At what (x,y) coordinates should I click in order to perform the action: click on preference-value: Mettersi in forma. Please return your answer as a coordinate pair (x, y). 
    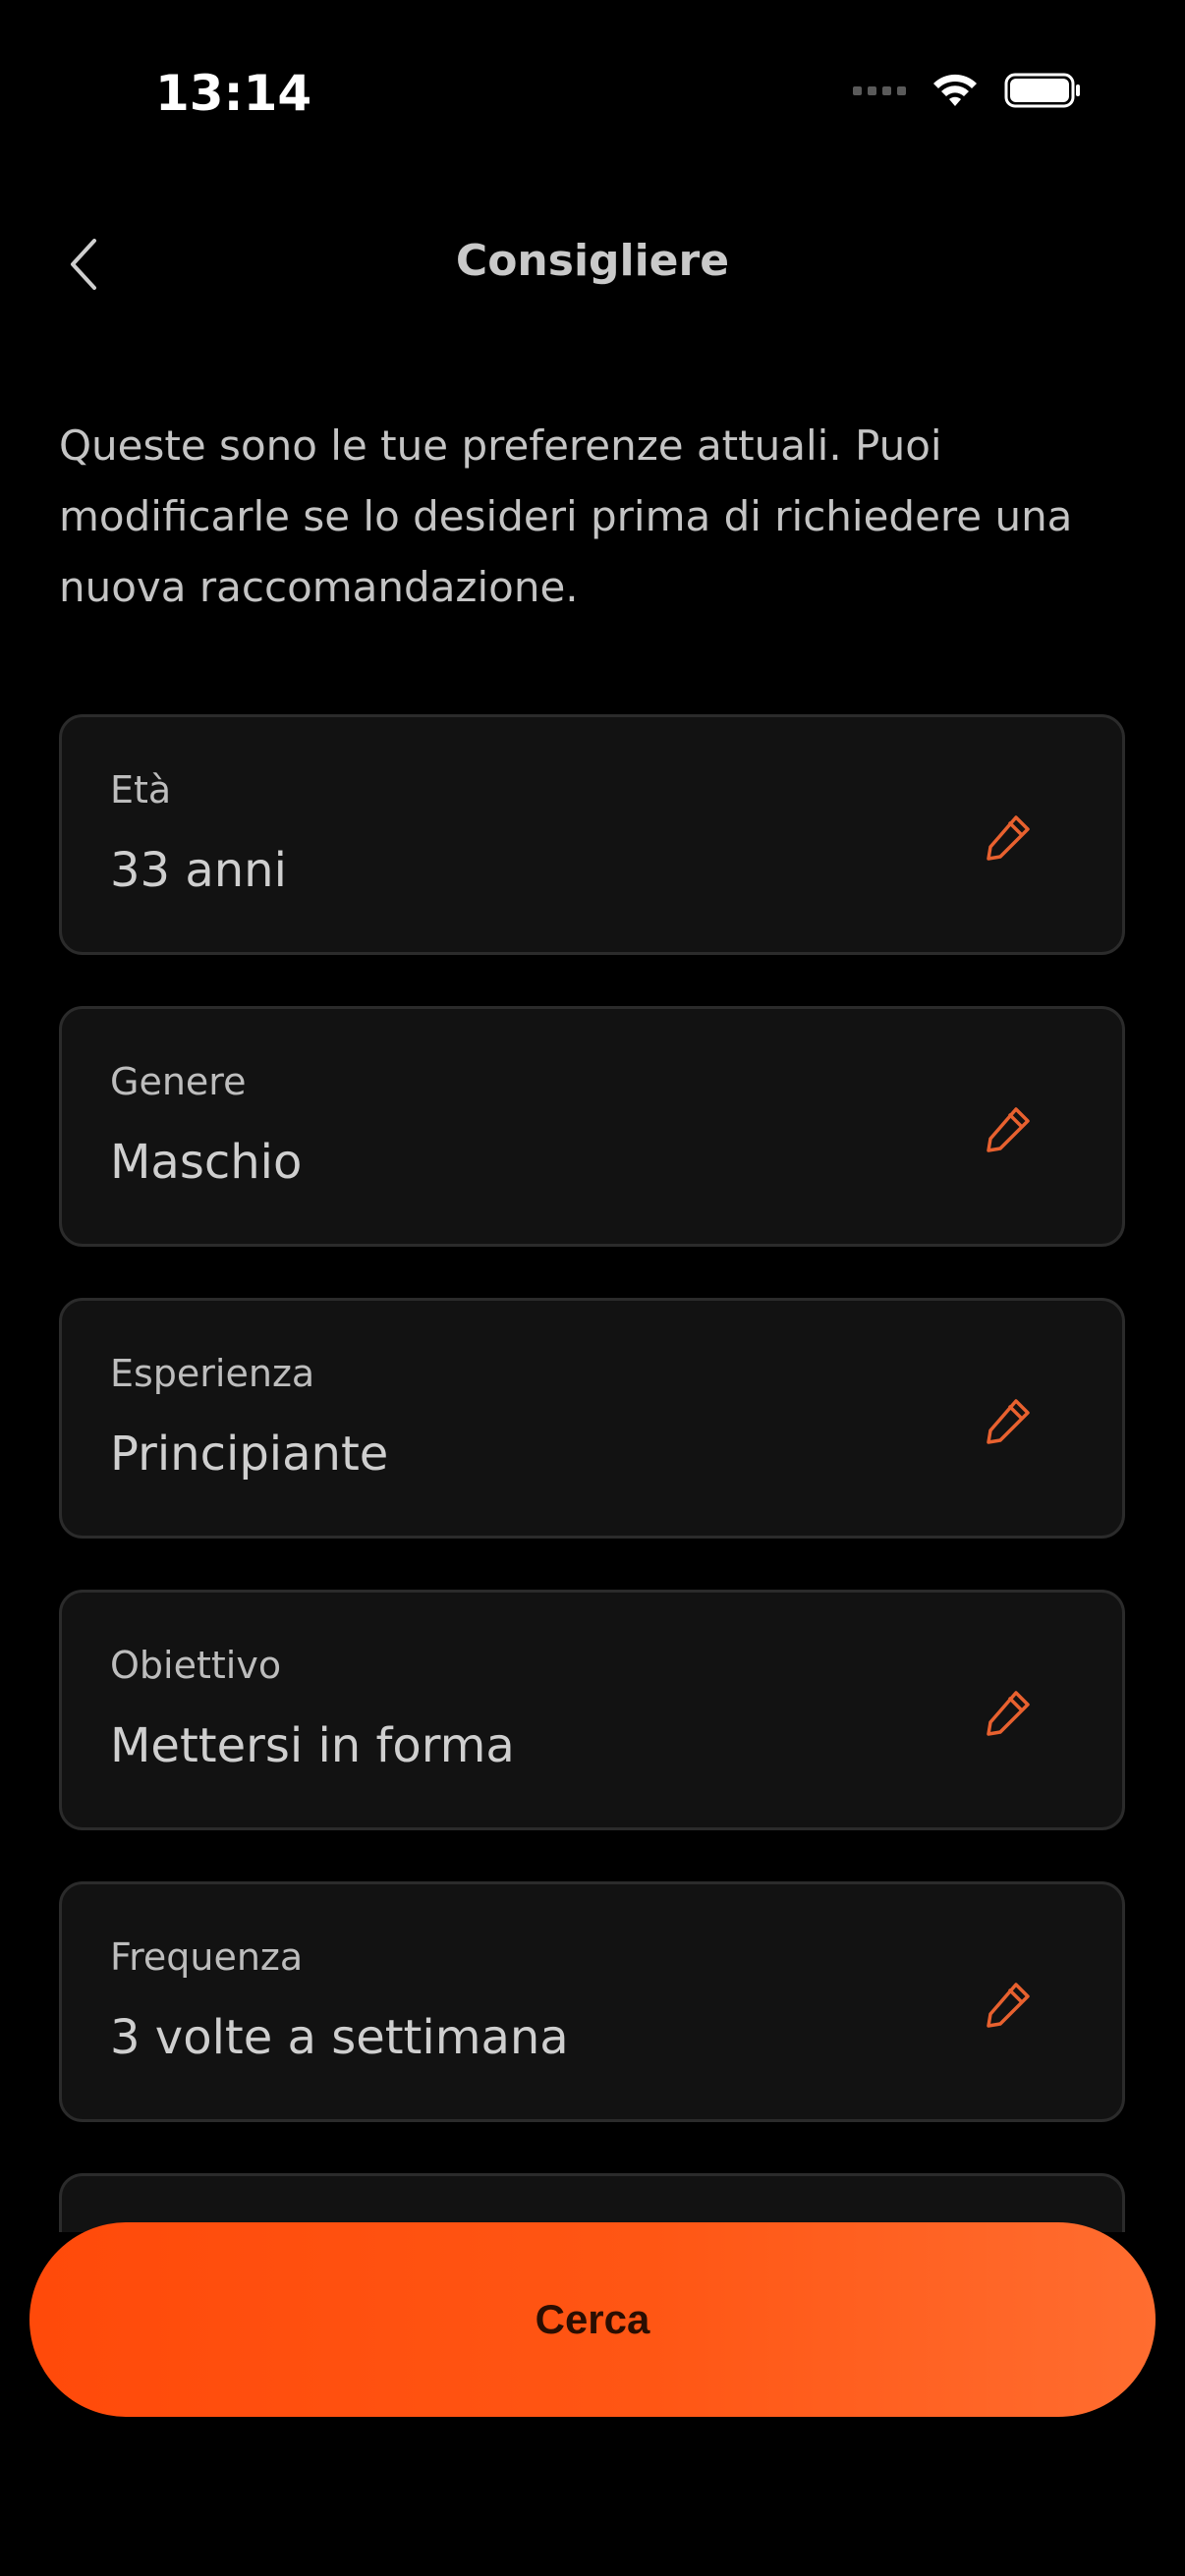
    Looking at the image, I should click on (313, 1745).